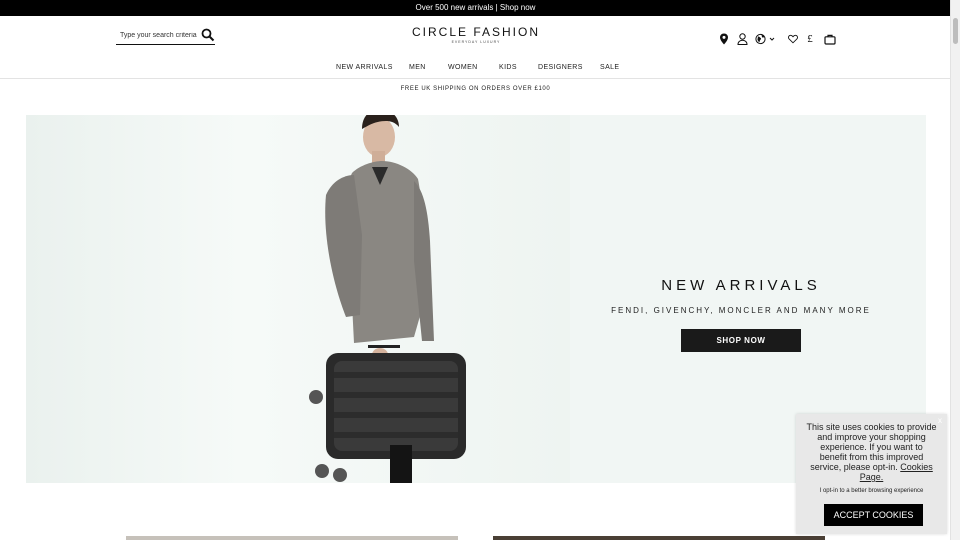 The image size is (960, 540). Describe the element at coordinates (417, 67) in the screenshot. I see `nav-item-men: MEN` at that location.